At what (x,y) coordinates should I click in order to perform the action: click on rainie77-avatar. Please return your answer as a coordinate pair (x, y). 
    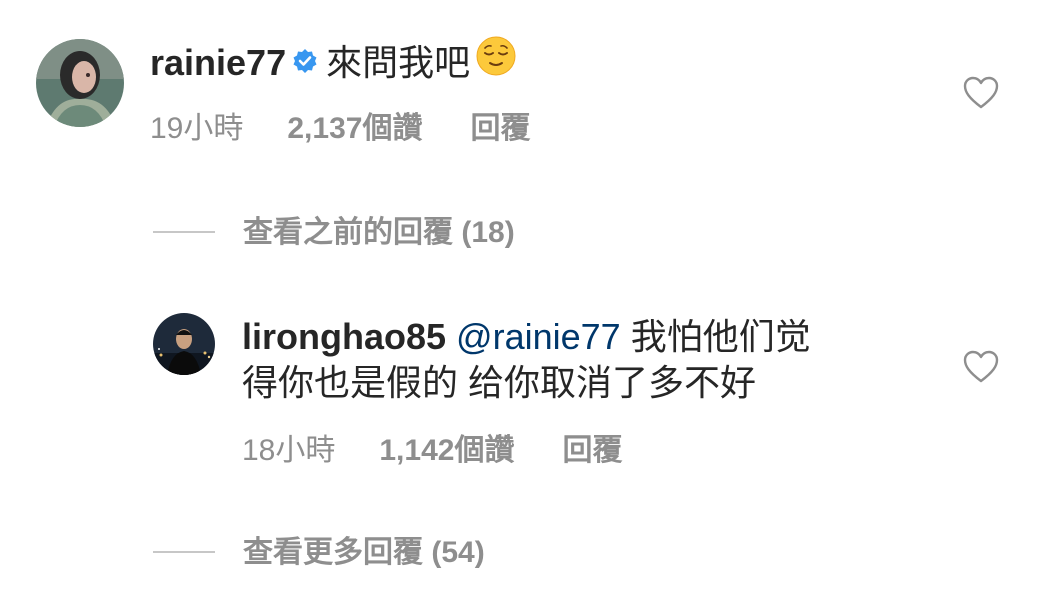
    Looking at the image, I should click on (80, 83).